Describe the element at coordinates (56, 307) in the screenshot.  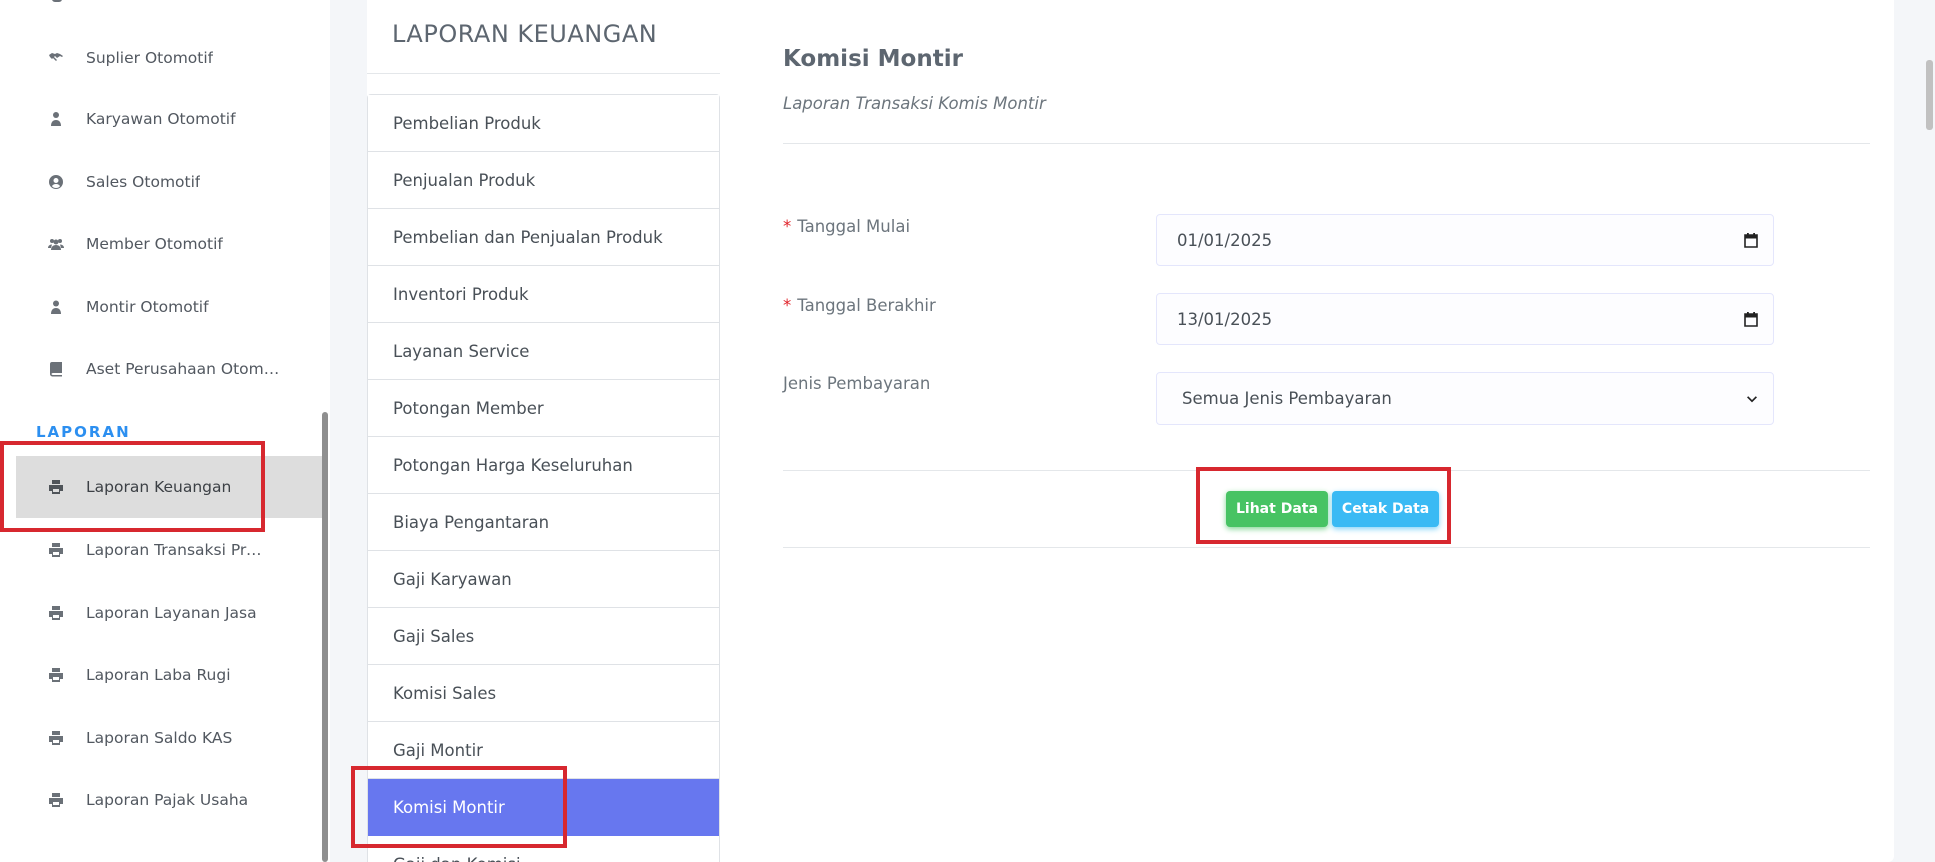
I see `user-icon` at that location.